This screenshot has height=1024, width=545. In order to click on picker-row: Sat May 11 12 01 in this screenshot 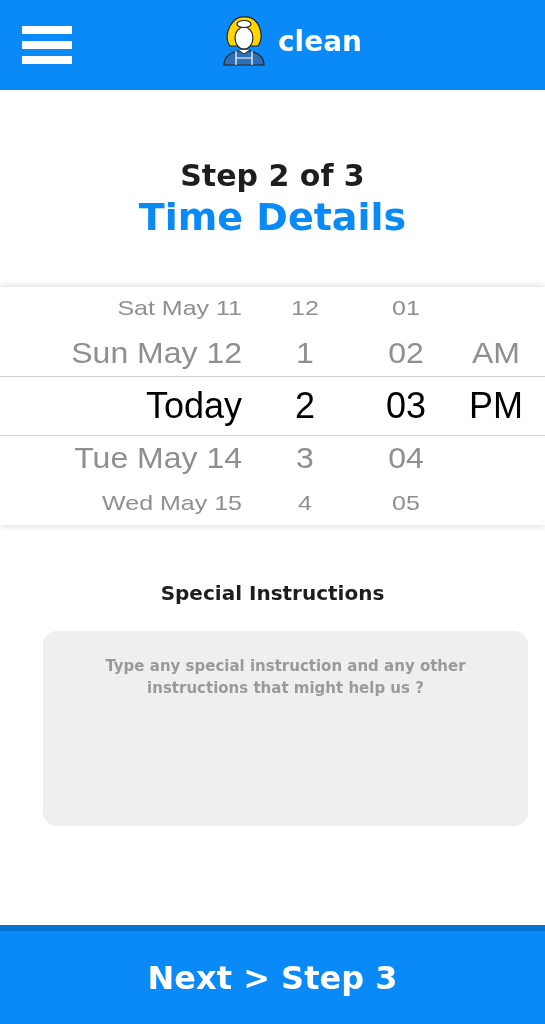, I will do `click(272, 308)`.